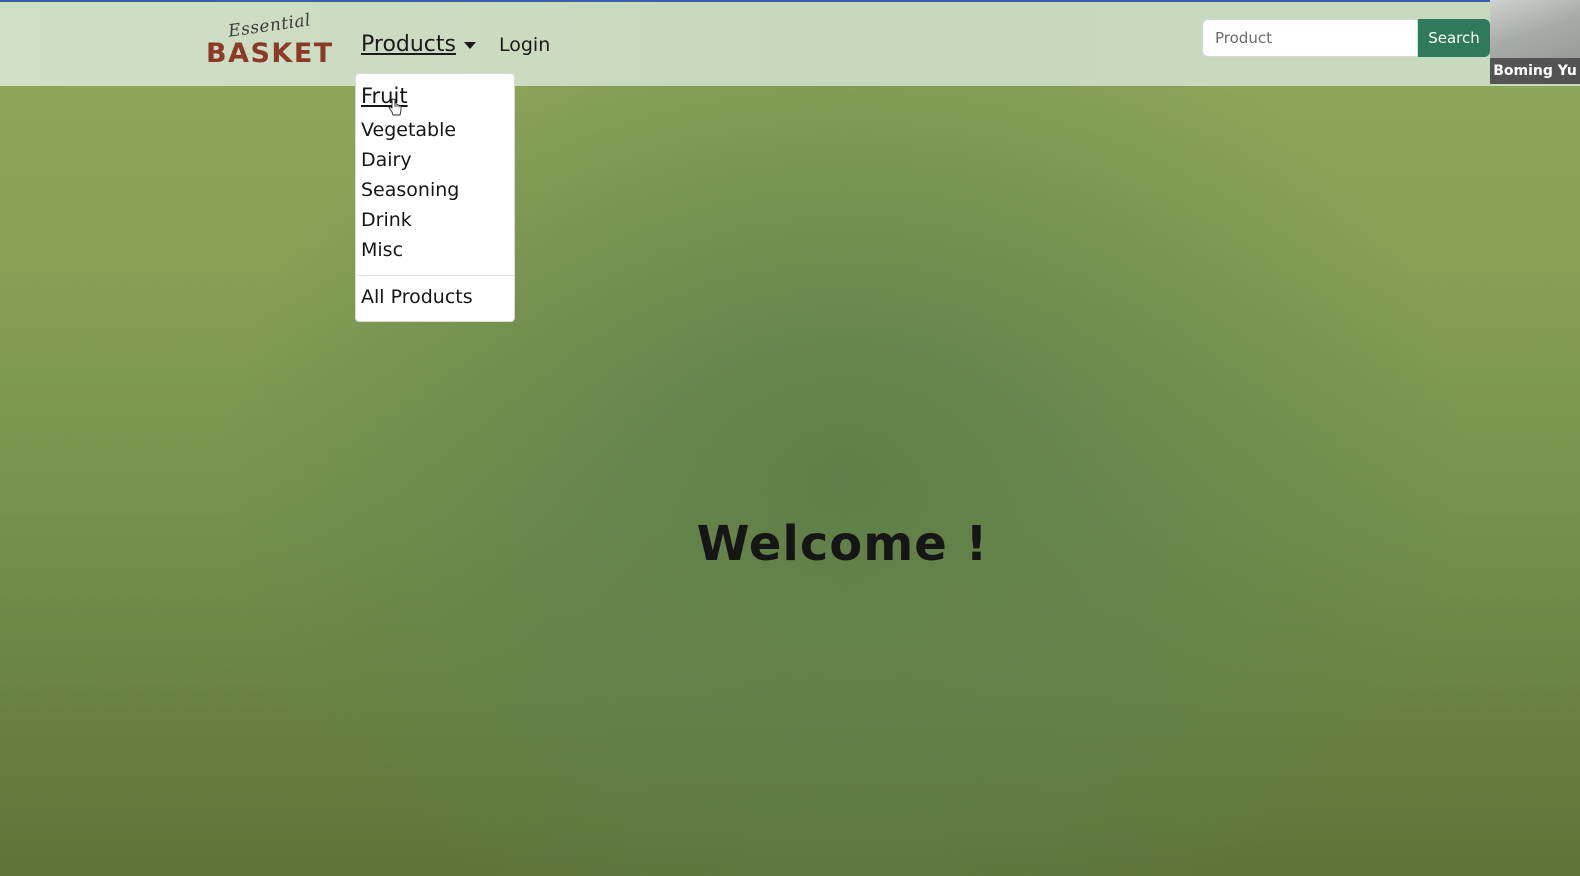  I want to click on dropdown-divider, so click(435, 275).